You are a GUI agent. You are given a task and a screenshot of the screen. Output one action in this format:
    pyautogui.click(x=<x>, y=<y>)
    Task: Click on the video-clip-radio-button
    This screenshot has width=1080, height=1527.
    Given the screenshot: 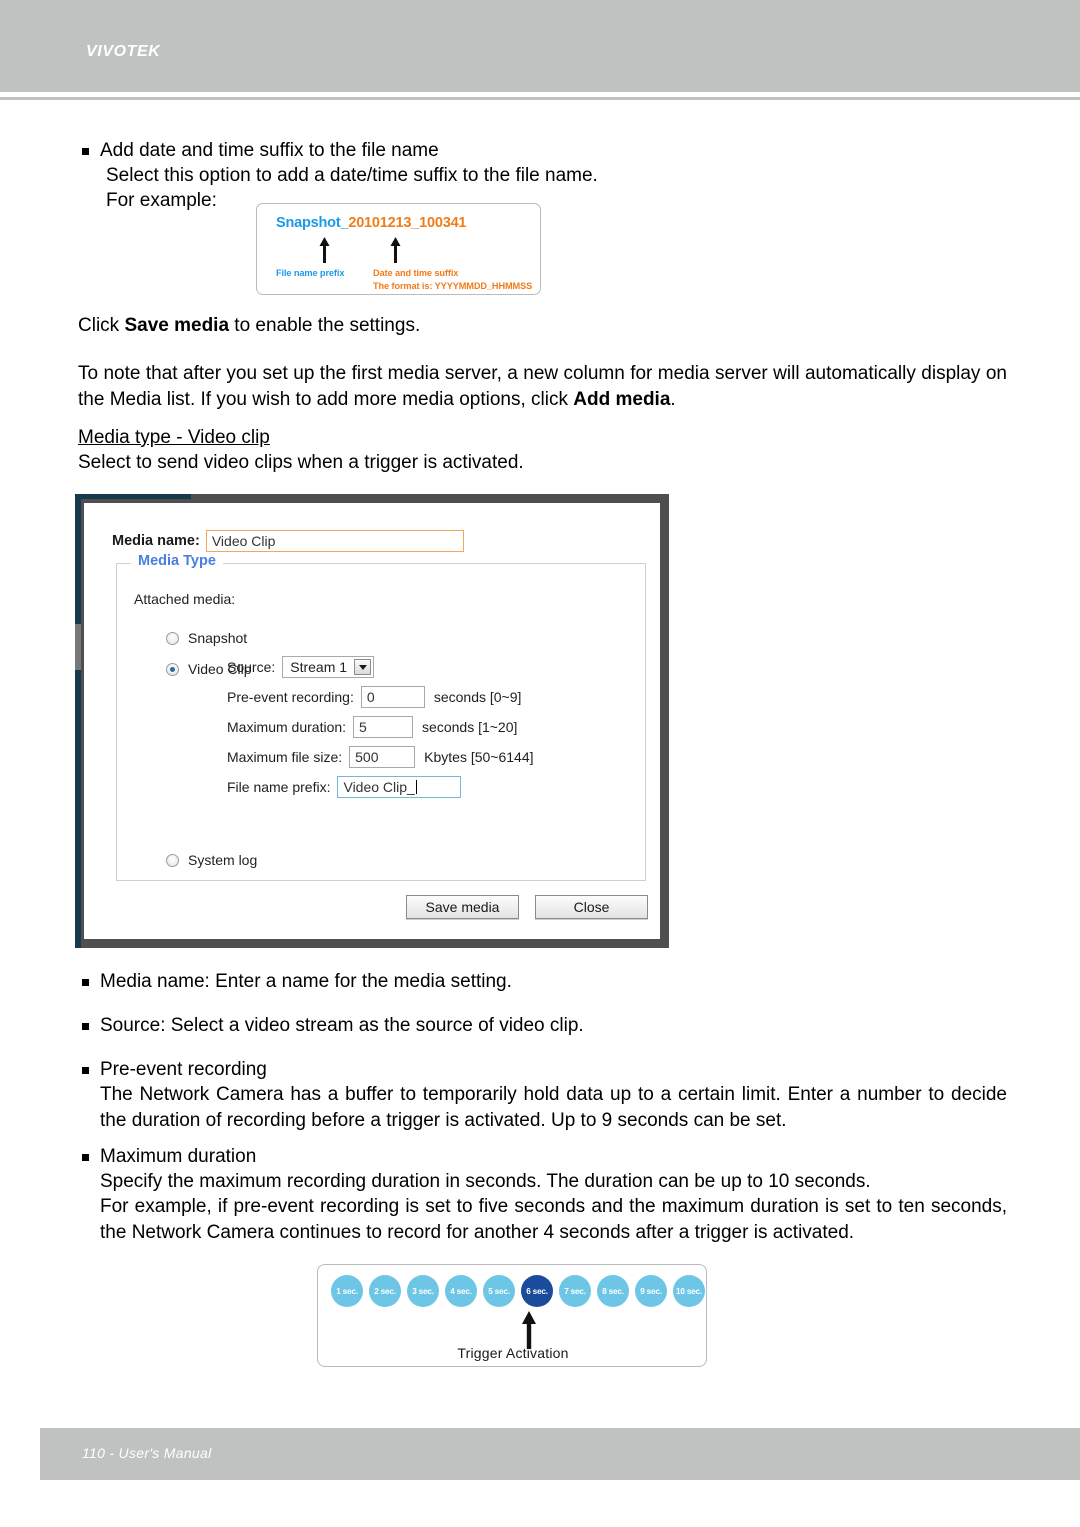 What is the action you would take?
    pyautogui.click(x=172, y=669)
    